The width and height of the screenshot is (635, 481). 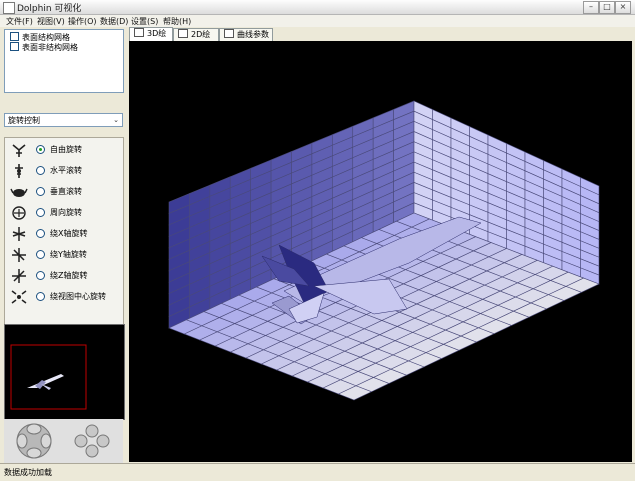 I want to click on menu-help: 帮助(H), so click(x=177, y=21).